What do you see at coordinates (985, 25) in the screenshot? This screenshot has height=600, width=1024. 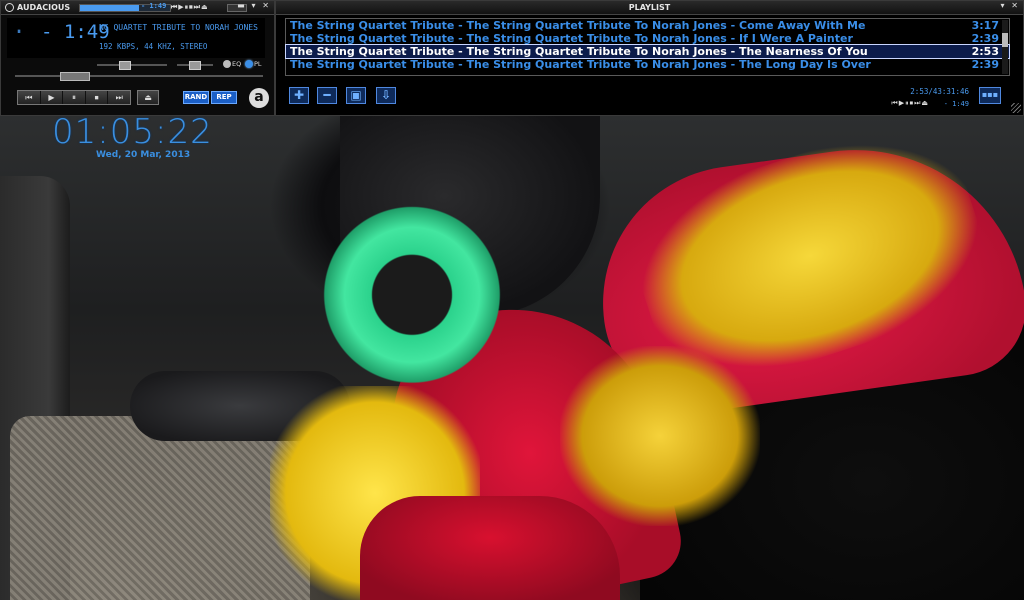 I see `track-duration: 3:17` at bounding box center [985, 25].